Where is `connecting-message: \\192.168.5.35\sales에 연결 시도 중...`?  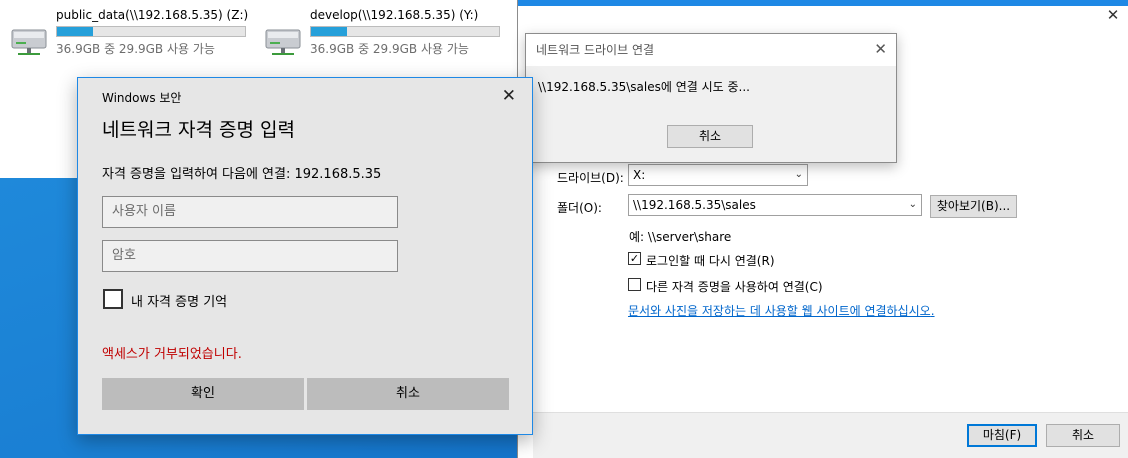 connecting-message: \\192.168.5.35\sales에 연결 시도 중... is located at coordinates (644, 87).